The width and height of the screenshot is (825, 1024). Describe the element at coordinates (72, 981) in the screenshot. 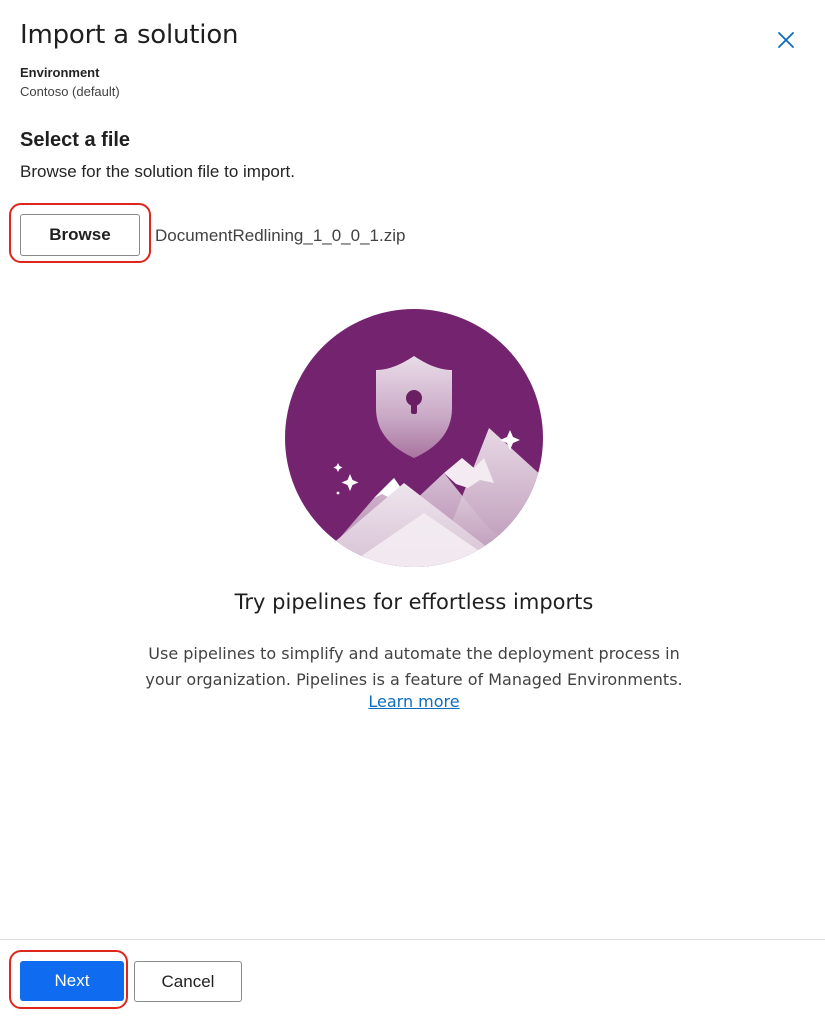

I see `next-button: Next` at that location.